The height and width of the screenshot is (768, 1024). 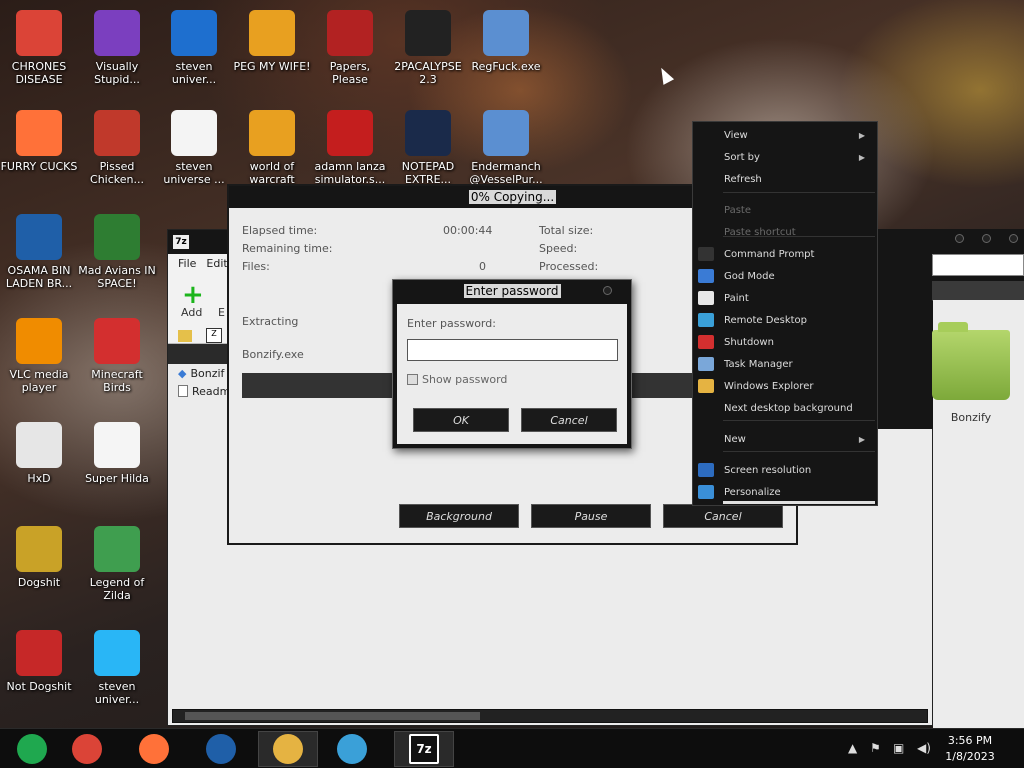 I want to click on context-menu-item: Task Manager, so click(x=785, y=364).